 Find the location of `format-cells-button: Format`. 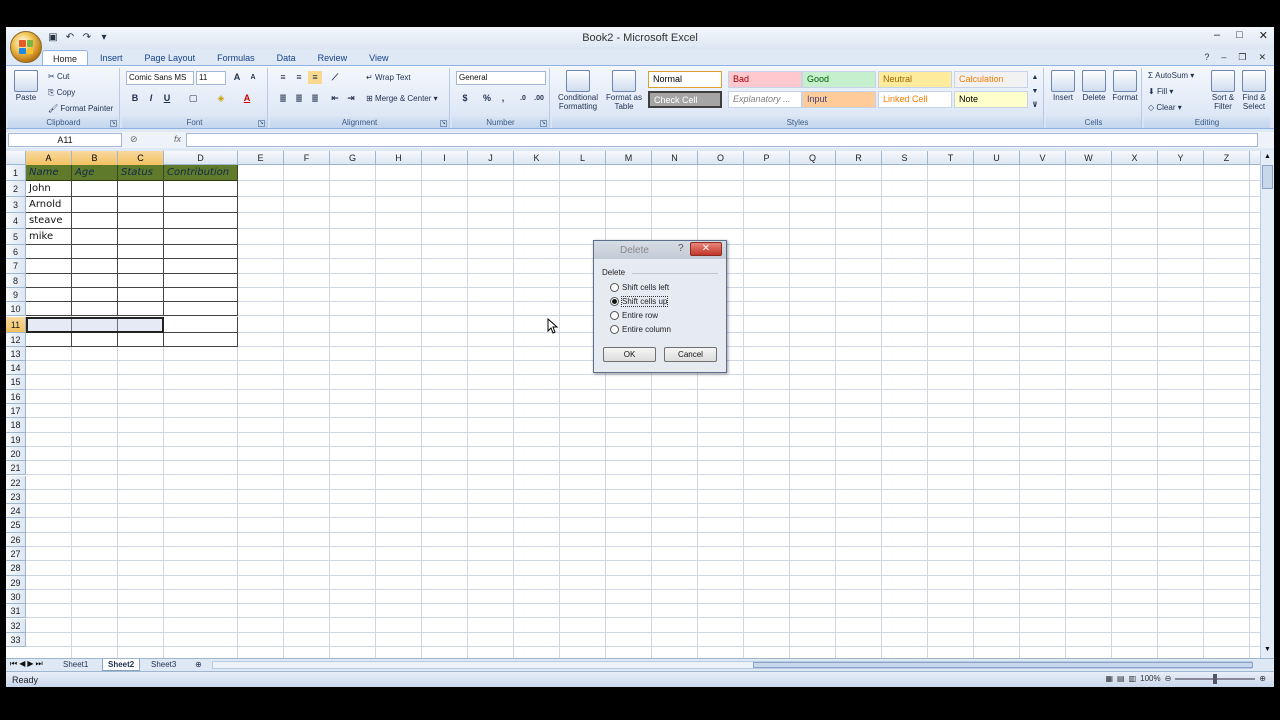

format-cells-button: Format is located at coordinates (1125, 86).